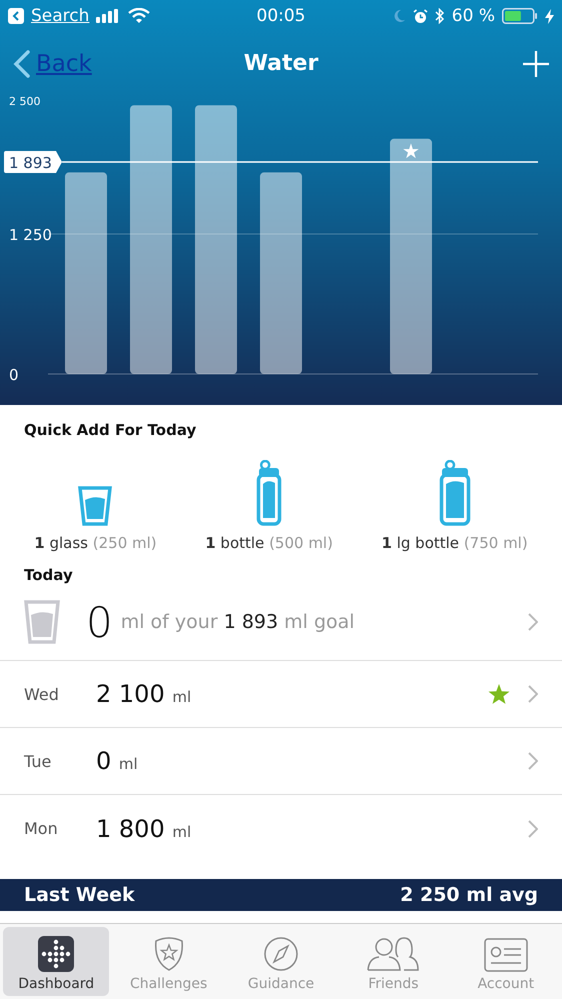 Image resolution: width=562 pixels, height=999 pixels. What do you see at coordinates (473, 16) in the screenshot?
I see `battery-percent: 60 %` at bounding box center [473, 16].